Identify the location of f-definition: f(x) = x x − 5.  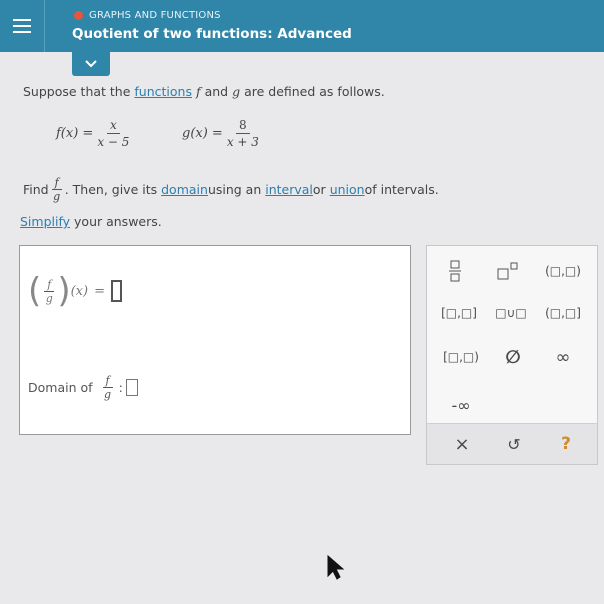
(93, 133).